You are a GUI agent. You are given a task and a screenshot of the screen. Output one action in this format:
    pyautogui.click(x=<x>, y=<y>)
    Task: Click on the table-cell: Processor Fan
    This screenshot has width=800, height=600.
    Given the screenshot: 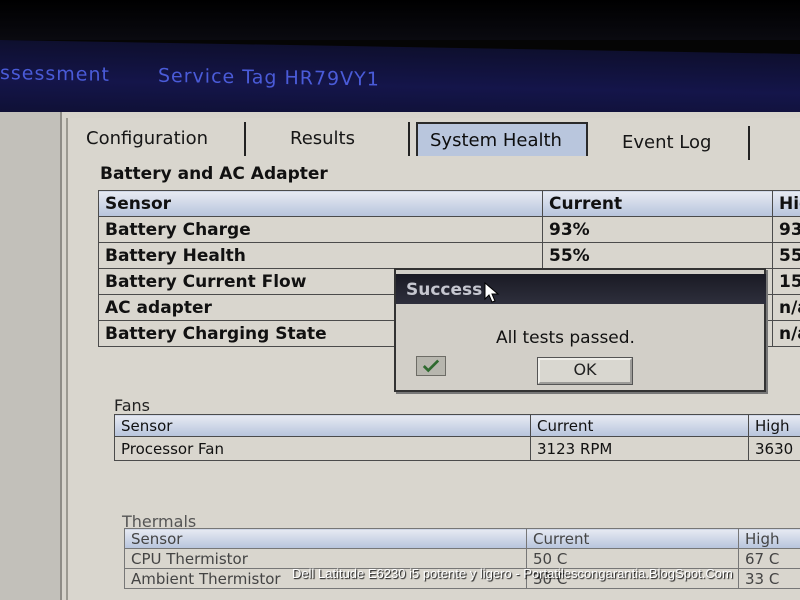 What is the action you would take?
    pyautogui.click(x=322, y=448)
    